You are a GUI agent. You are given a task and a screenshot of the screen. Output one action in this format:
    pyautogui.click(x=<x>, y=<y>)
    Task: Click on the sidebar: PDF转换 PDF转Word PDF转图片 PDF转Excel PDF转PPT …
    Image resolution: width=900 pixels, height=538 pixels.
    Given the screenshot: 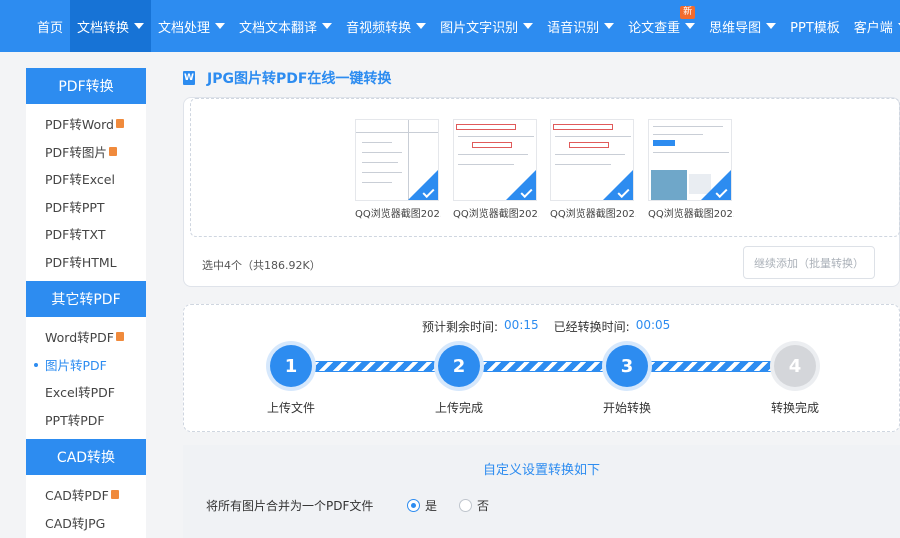 What is the action you would take?
    pyautogui.click(x=86, y=303)
    